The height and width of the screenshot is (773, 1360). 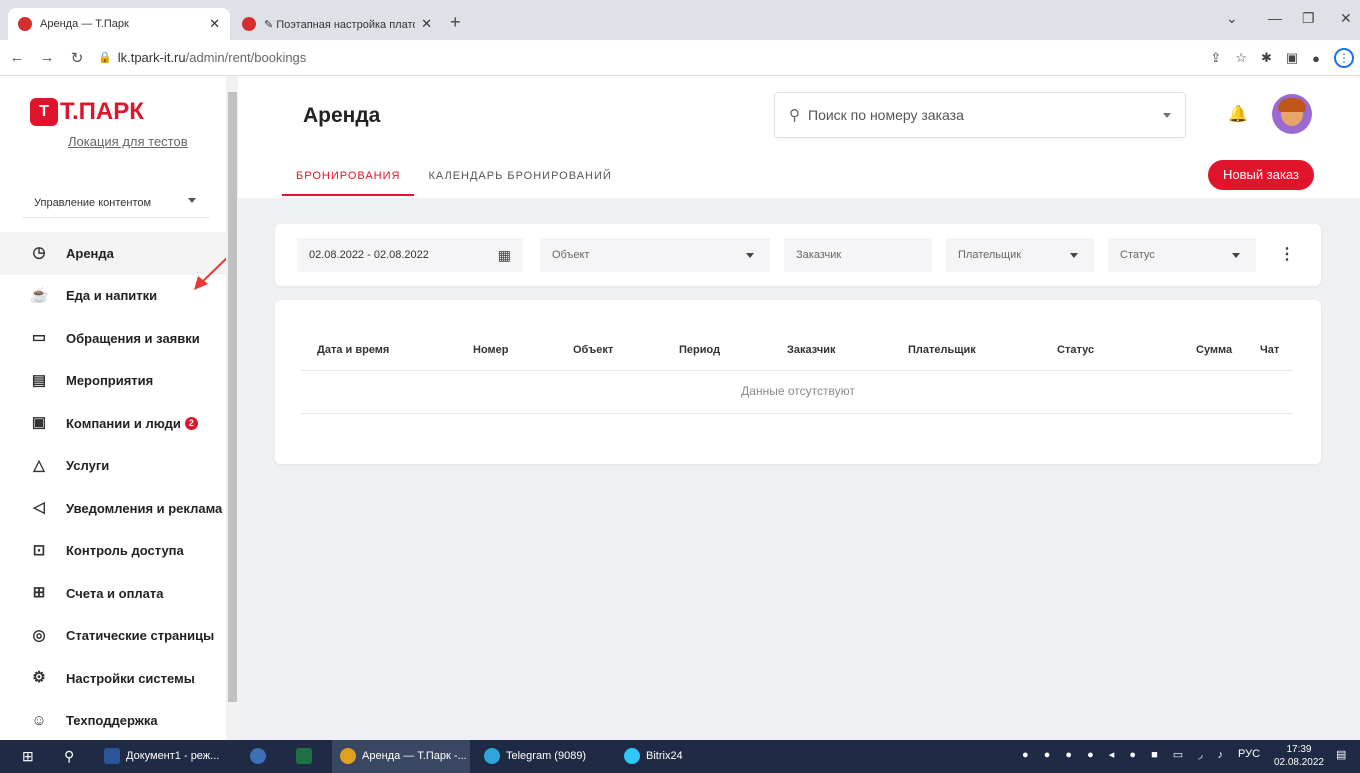 I want to click on object-select: Объект, so click(x=655, y=255).